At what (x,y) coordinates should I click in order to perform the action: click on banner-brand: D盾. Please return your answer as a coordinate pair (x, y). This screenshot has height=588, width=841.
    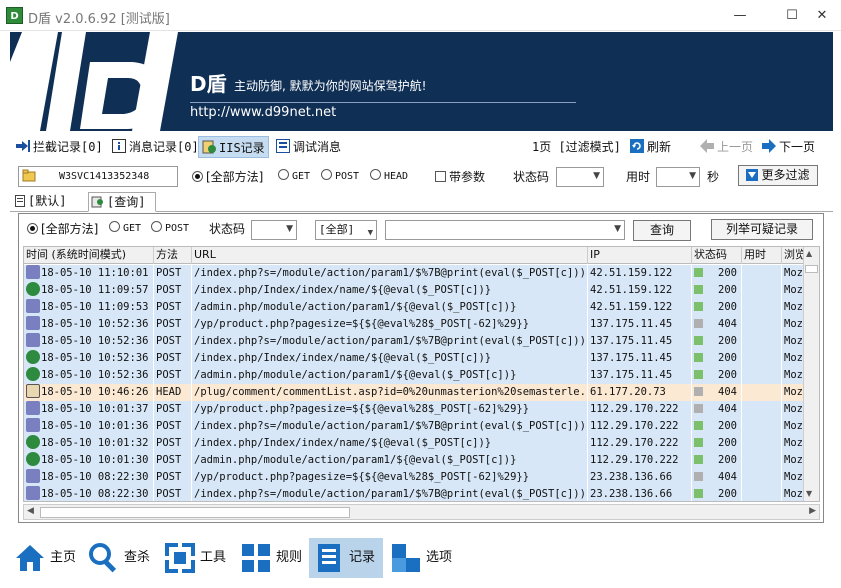
    Looking at the image, I should click on (208, 84).